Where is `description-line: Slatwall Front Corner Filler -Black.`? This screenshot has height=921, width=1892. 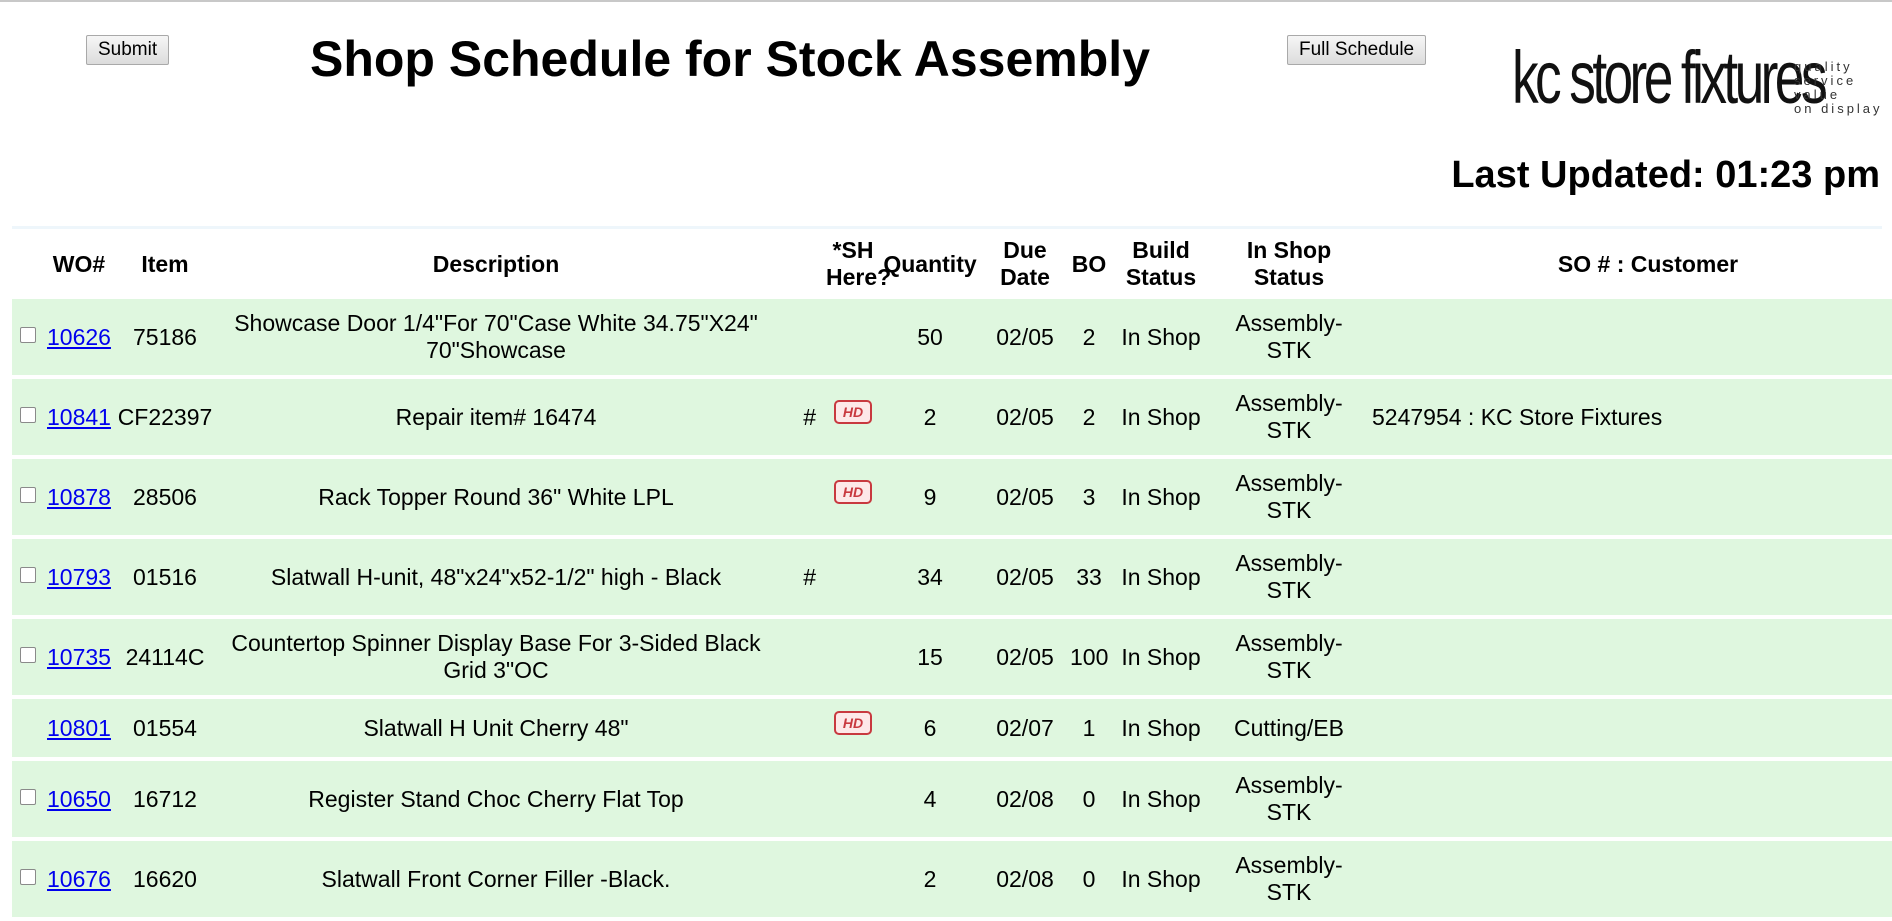 description-line: Slatwall Front Corner Filler -Black. is located at coordinates (496, 878).